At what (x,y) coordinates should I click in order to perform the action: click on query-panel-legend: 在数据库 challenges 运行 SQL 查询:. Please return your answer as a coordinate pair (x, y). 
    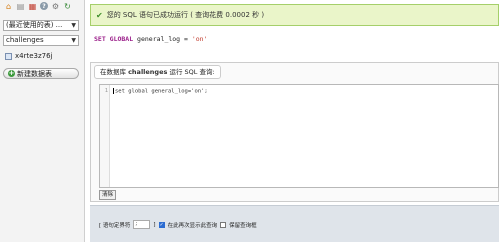
    Looking at the image, I should click on (157, 72).